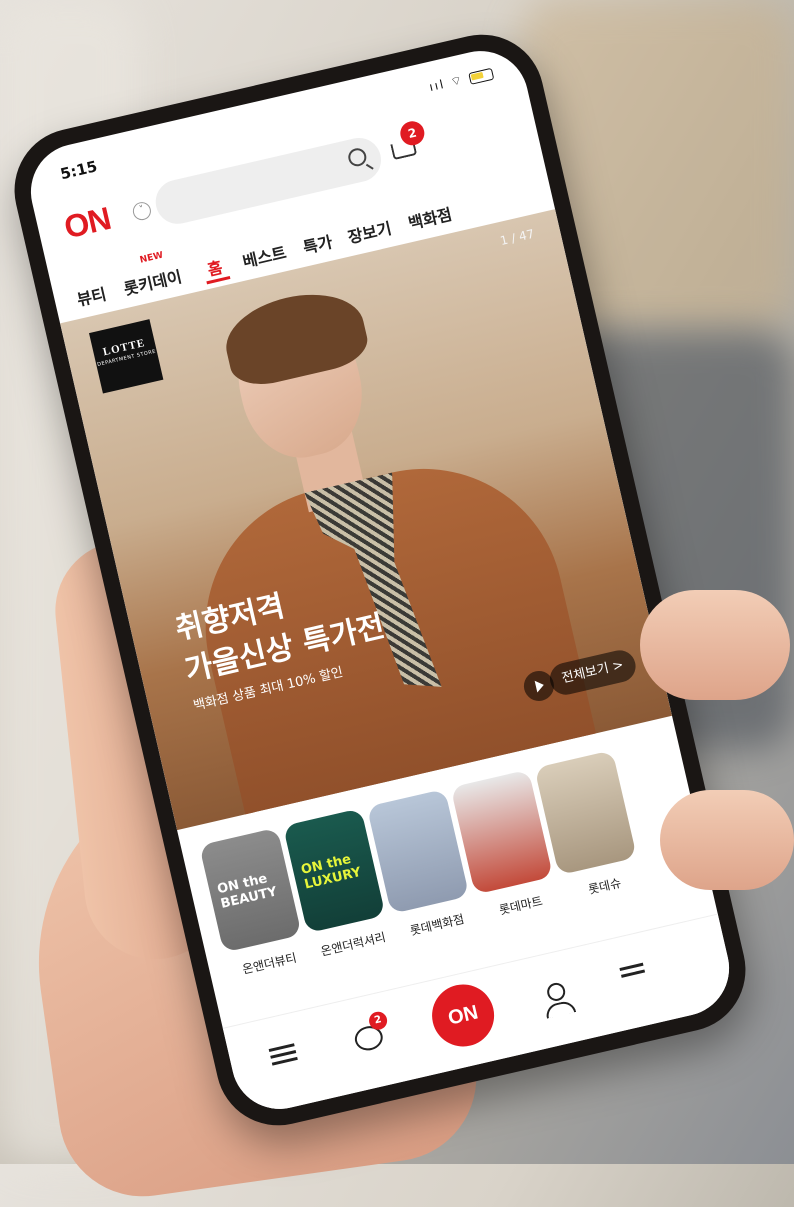 The height and width of the screenshot is (1207, 794). Describe the element at coordinates (215, 267) in the screenshot. I see `tab-home: 홈` at that location.